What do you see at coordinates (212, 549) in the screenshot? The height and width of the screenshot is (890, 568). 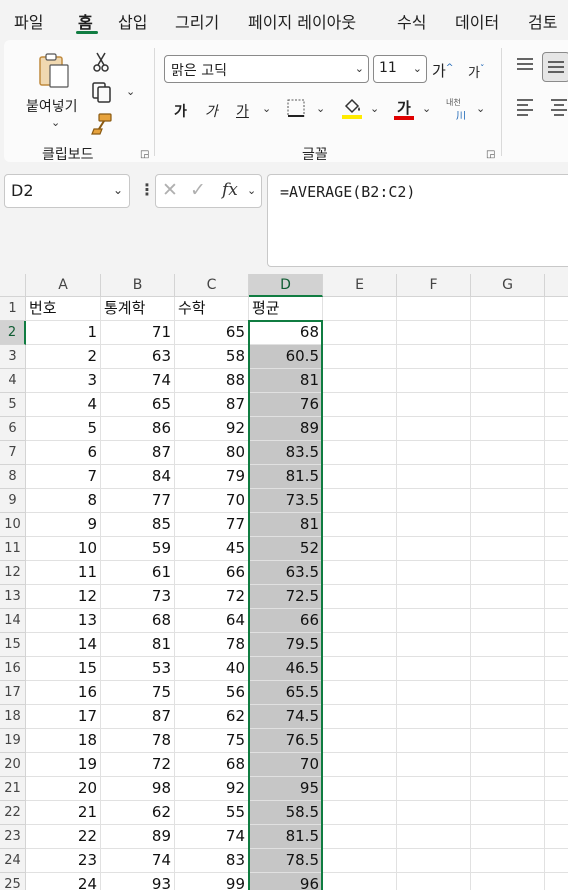 I see `cell: 45` at bounding box center [212, 549].